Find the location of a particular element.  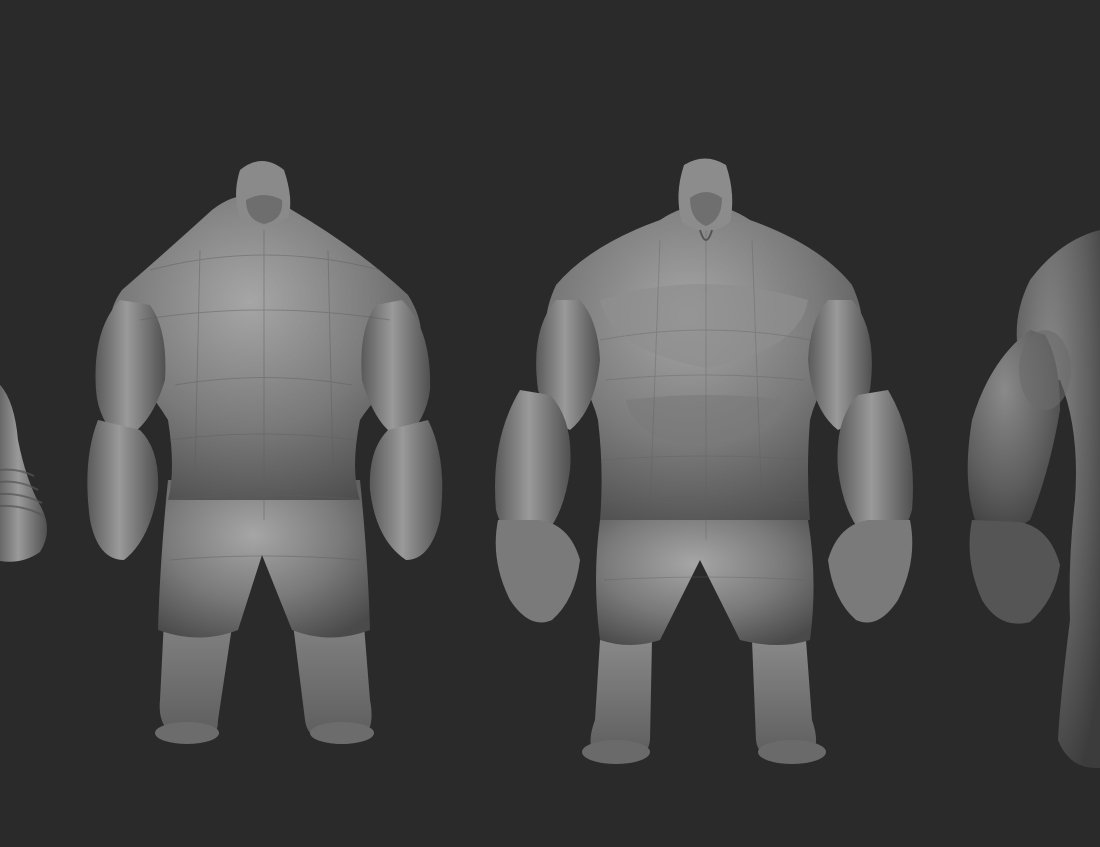

model-stage-final is located at coordinates (1033, 499).